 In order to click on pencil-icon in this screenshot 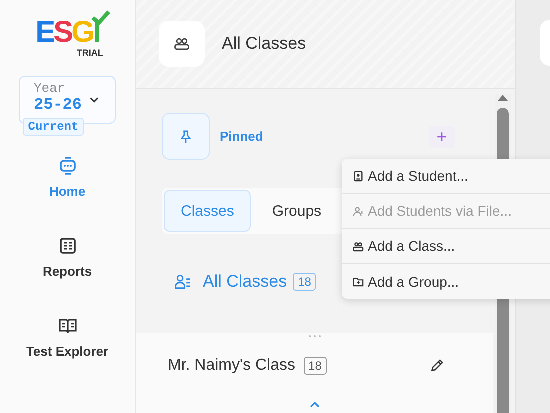, I will do `click(437, 366)`.